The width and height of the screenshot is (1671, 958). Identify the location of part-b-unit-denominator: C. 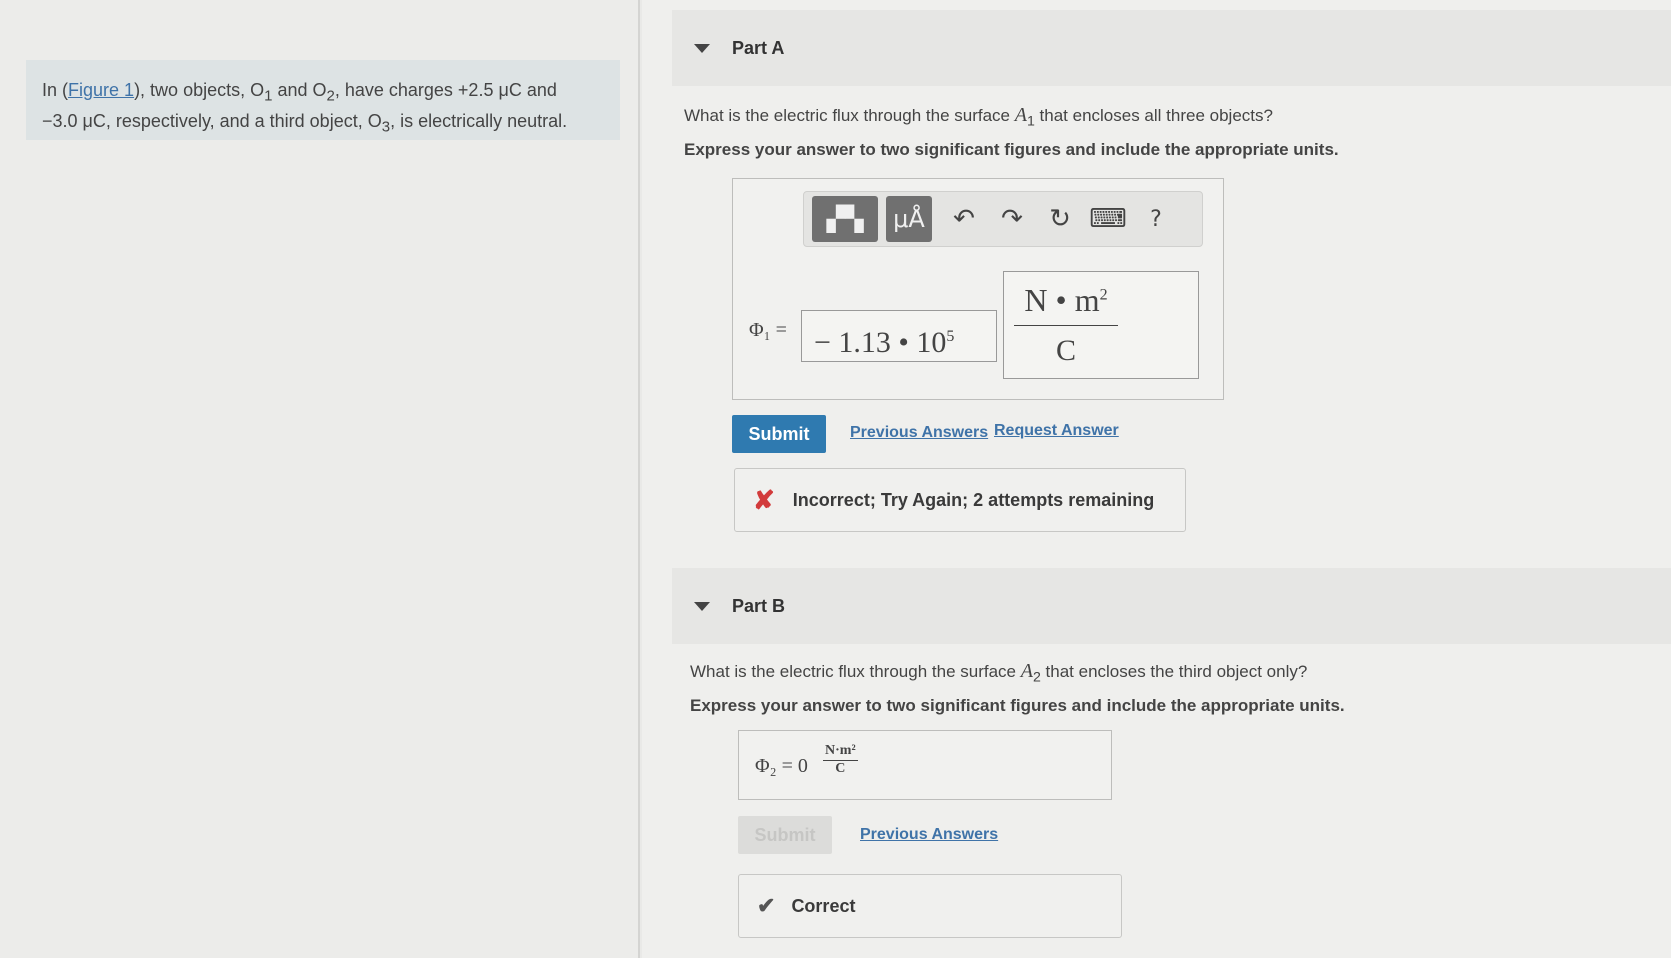
(840, 768).